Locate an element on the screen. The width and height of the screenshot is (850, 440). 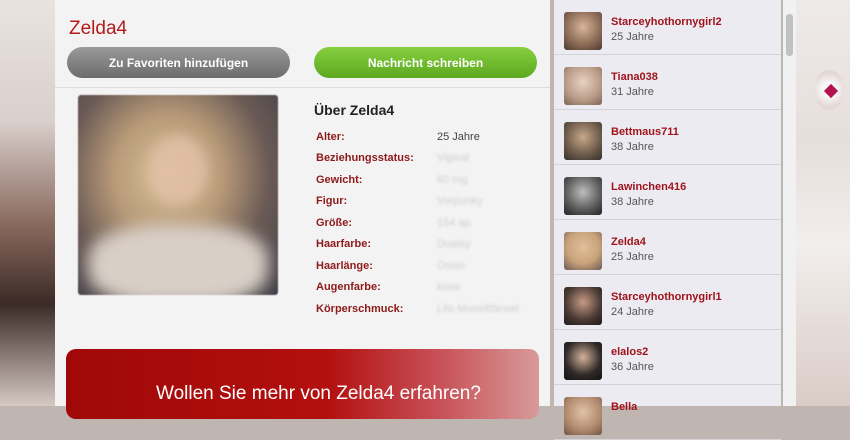
attr-label: Gewicht: is located at coordinates (339, 179).